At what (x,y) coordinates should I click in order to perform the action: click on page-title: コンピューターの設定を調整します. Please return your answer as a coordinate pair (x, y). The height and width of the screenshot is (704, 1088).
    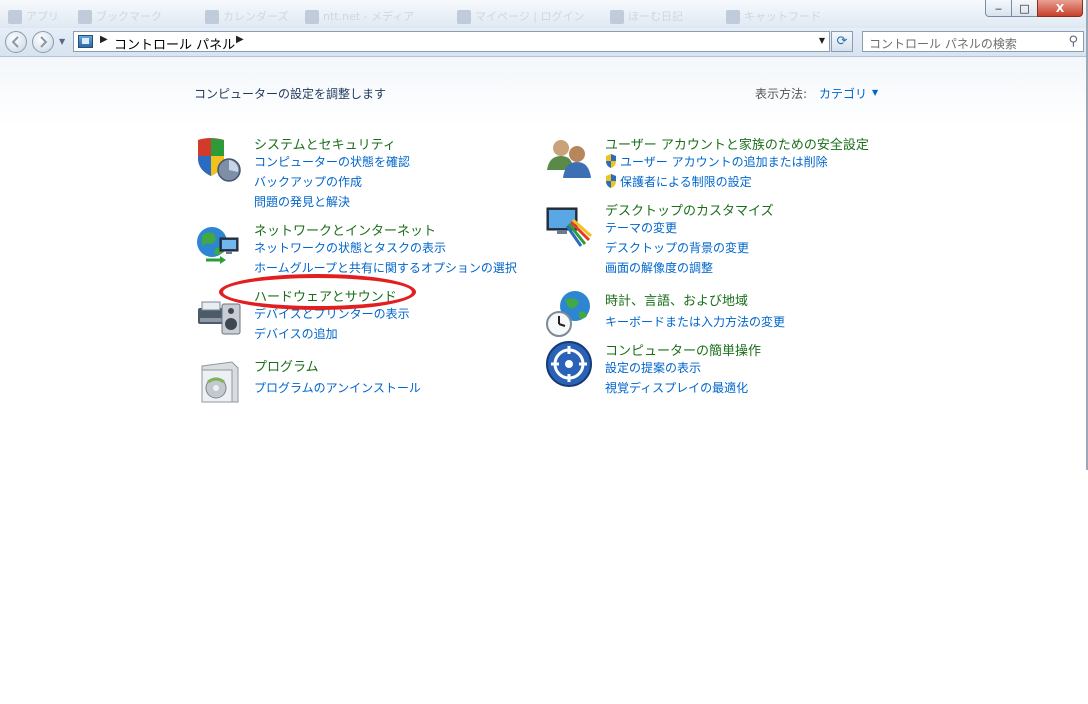
    Looking at the image, I should click on (290, 94).